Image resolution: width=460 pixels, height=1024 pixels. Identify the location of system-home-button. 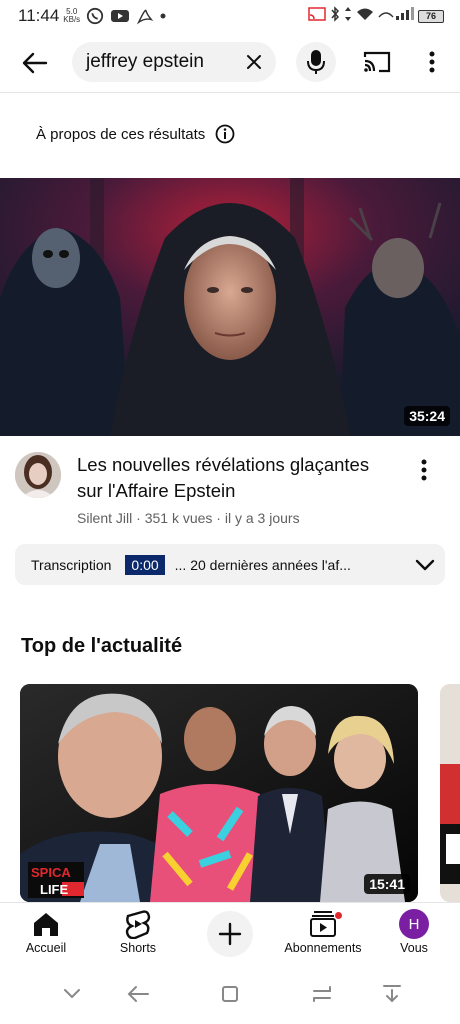
(230, 994).